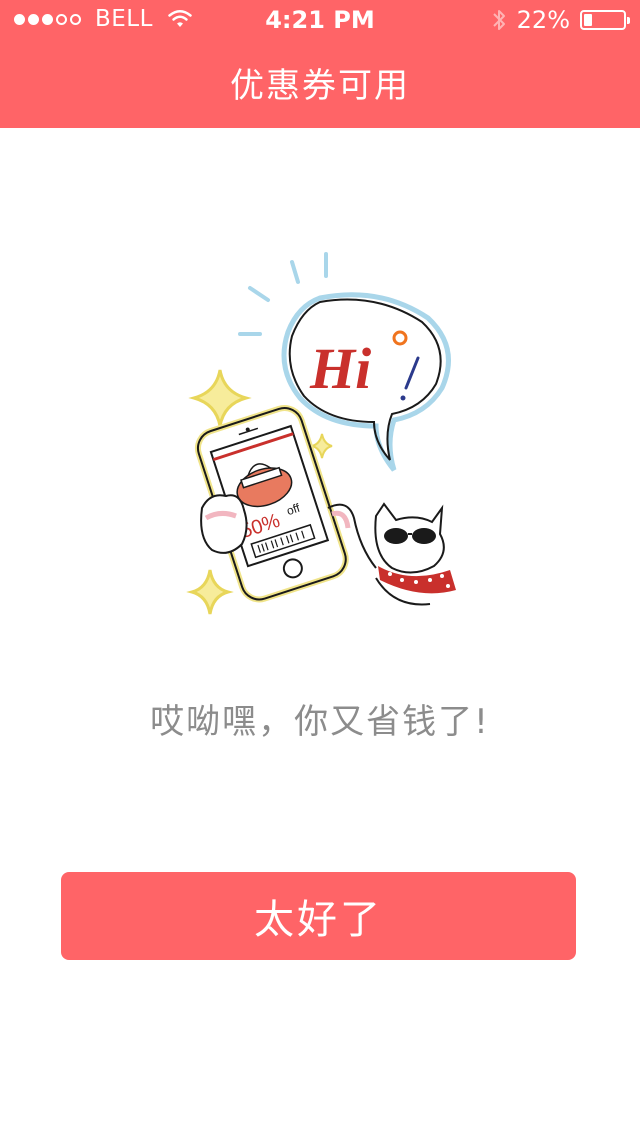 The image size is (640, 1136). Describe the element at coordinates (318, 916) in the screenshot. I see `confirm-button: 太好了` at that location.